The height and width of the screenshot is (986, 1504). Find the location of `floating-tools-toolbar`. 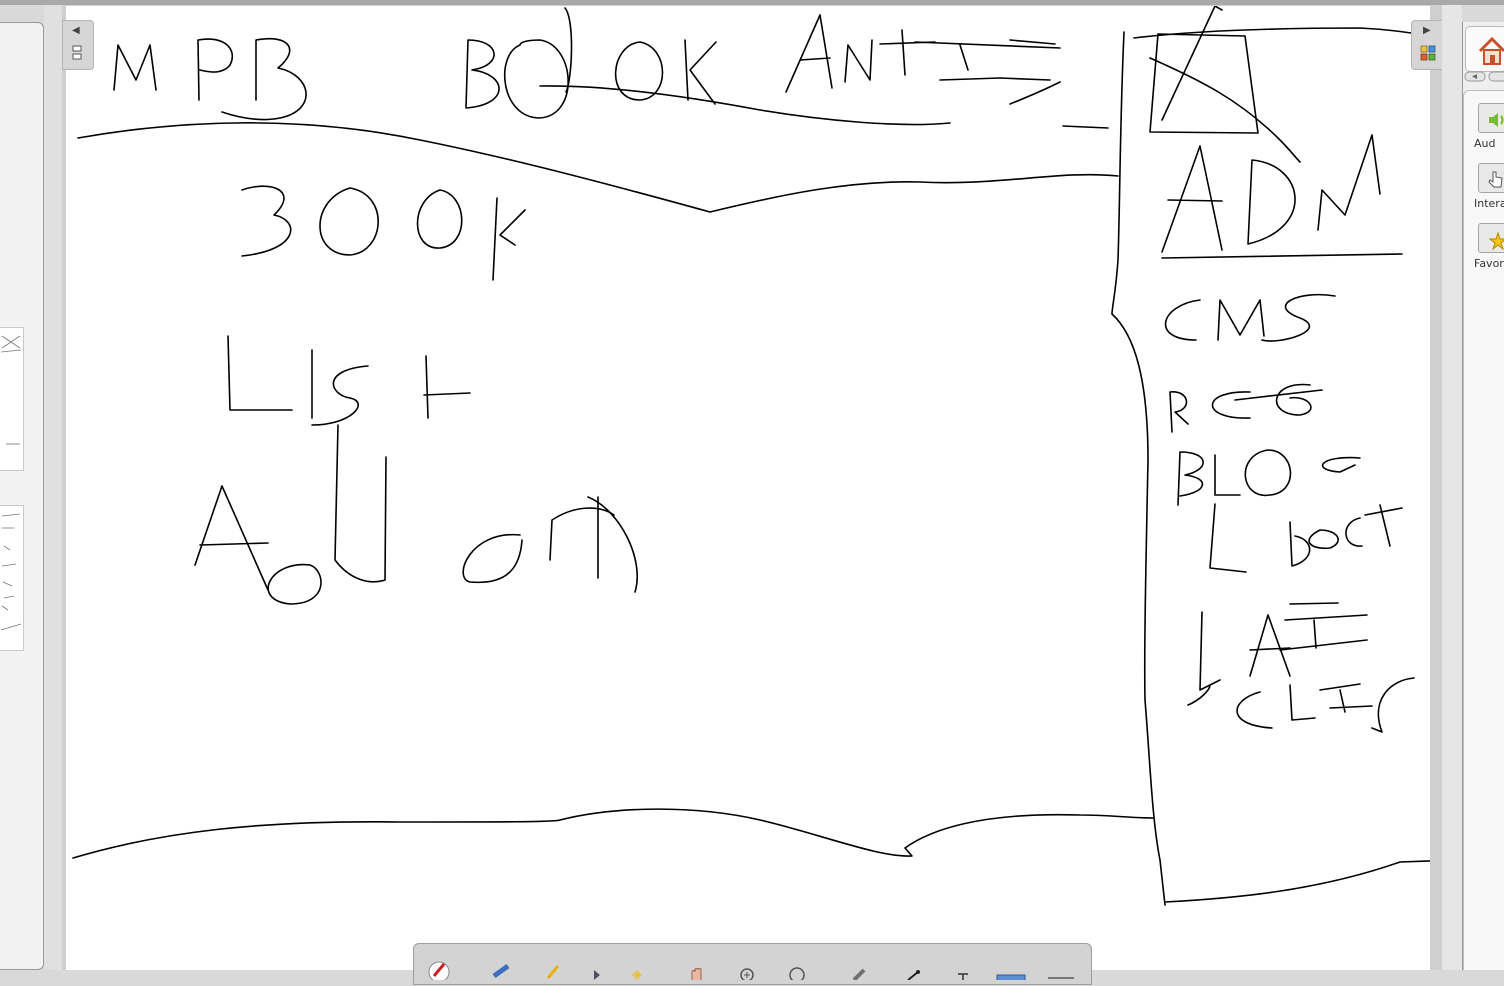

floating-tools-toolbar is located at coordinates (752, 964).